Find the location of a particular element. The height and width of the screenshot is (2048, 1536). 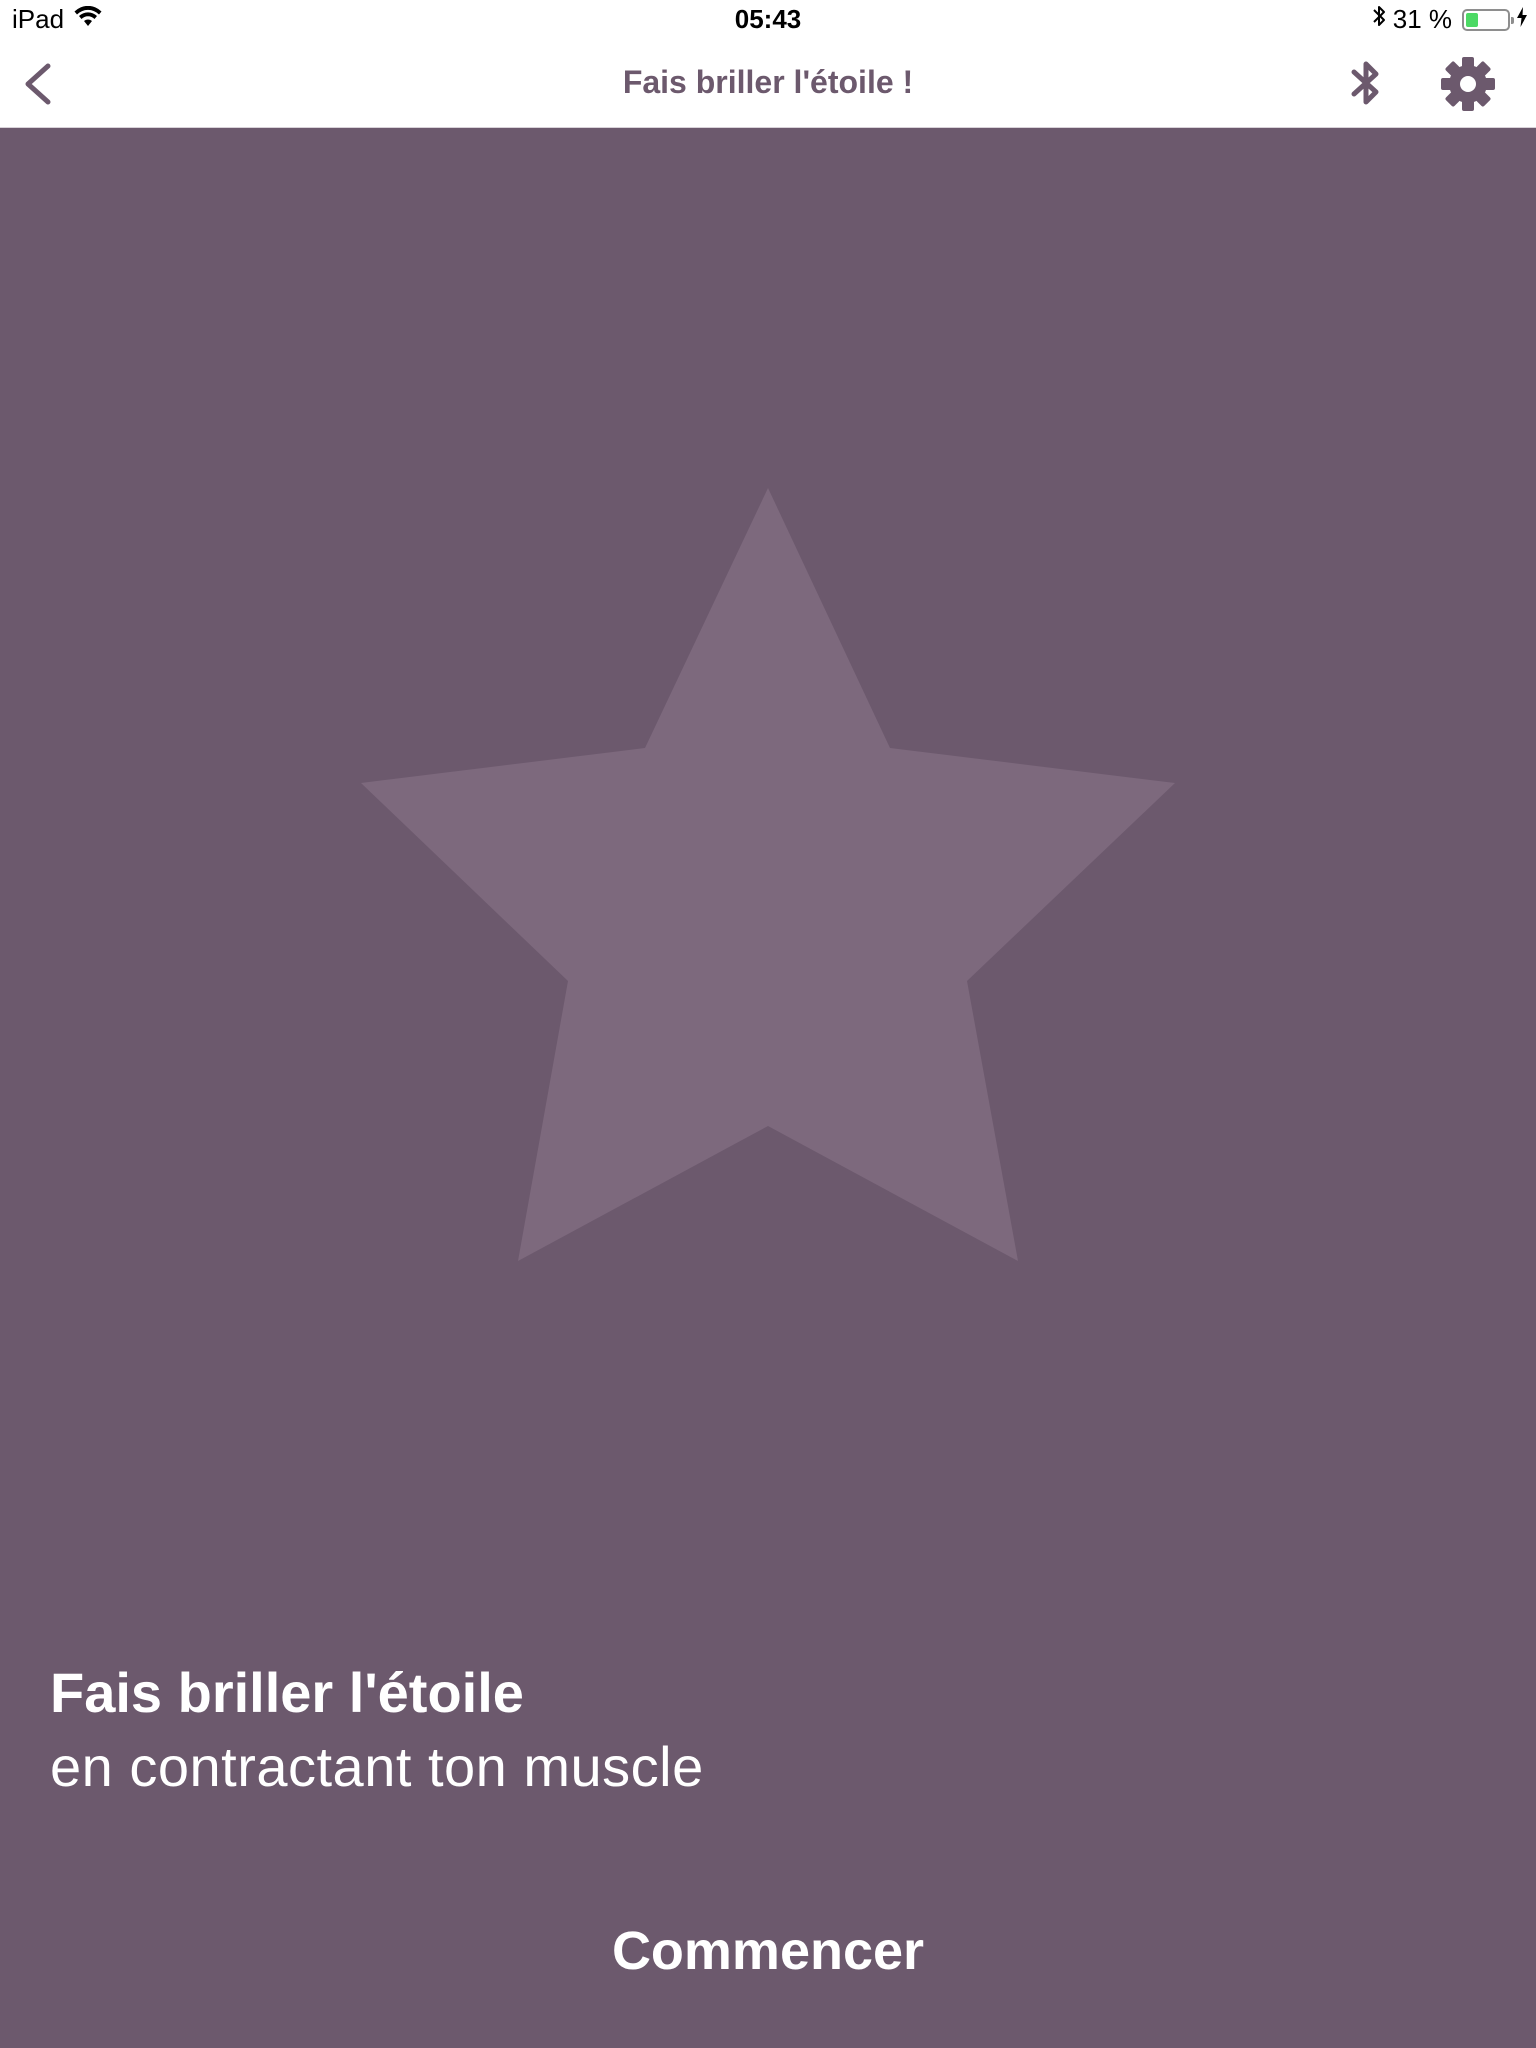

headline: Fais briller l'étoile is located at coordinates (287, 1692).